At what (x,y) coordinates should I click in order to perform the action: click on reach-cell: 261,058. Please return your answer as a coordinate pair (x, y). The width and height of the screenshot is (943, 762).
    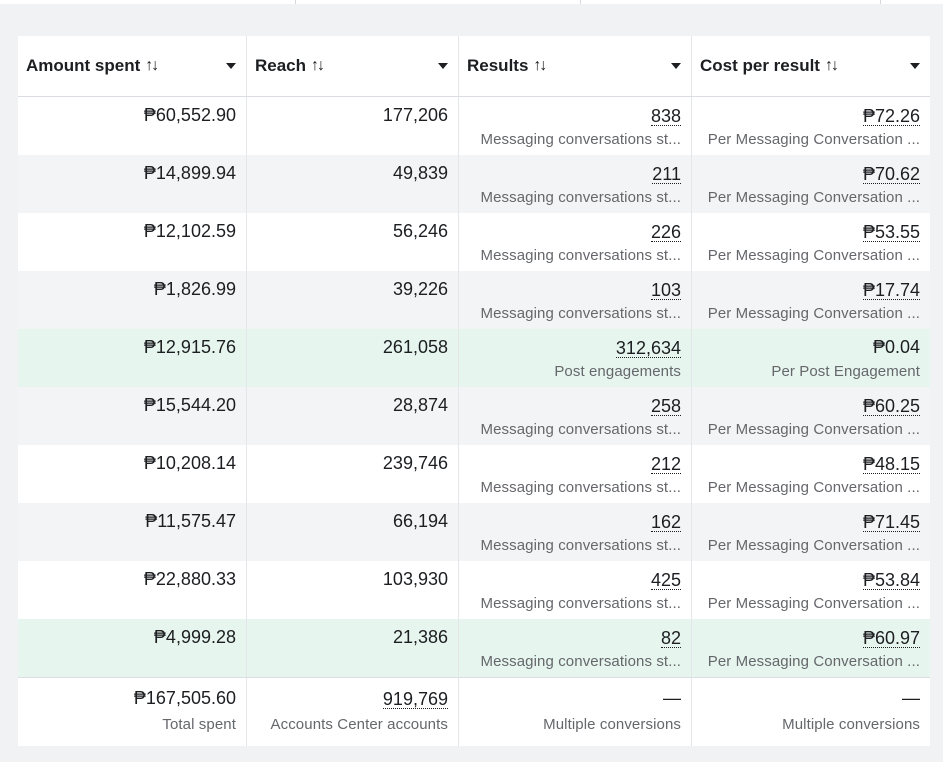
    Looking at the image, I should click on (353, 358).